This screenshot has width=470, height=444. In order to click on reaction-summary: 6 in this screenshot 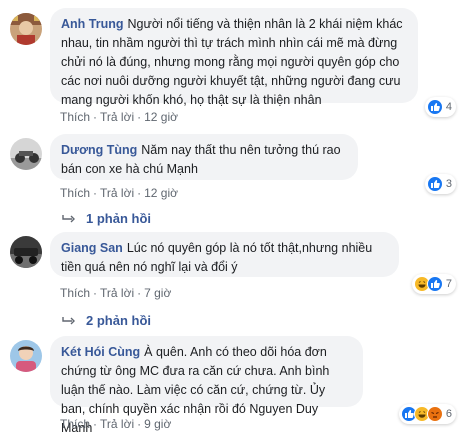, I will do `click(427, 414)`.